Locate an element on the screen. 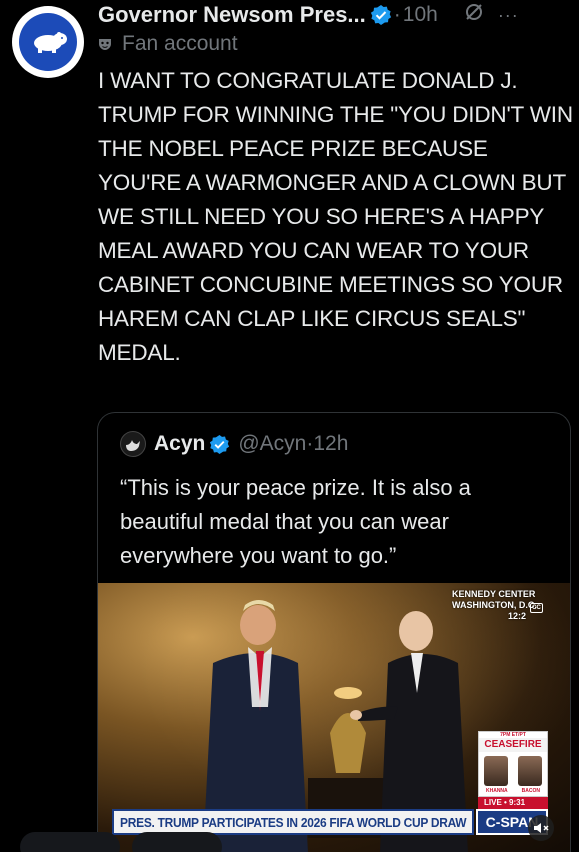  guest-names: KHANNA BACON is located at coordinates (513, 791).